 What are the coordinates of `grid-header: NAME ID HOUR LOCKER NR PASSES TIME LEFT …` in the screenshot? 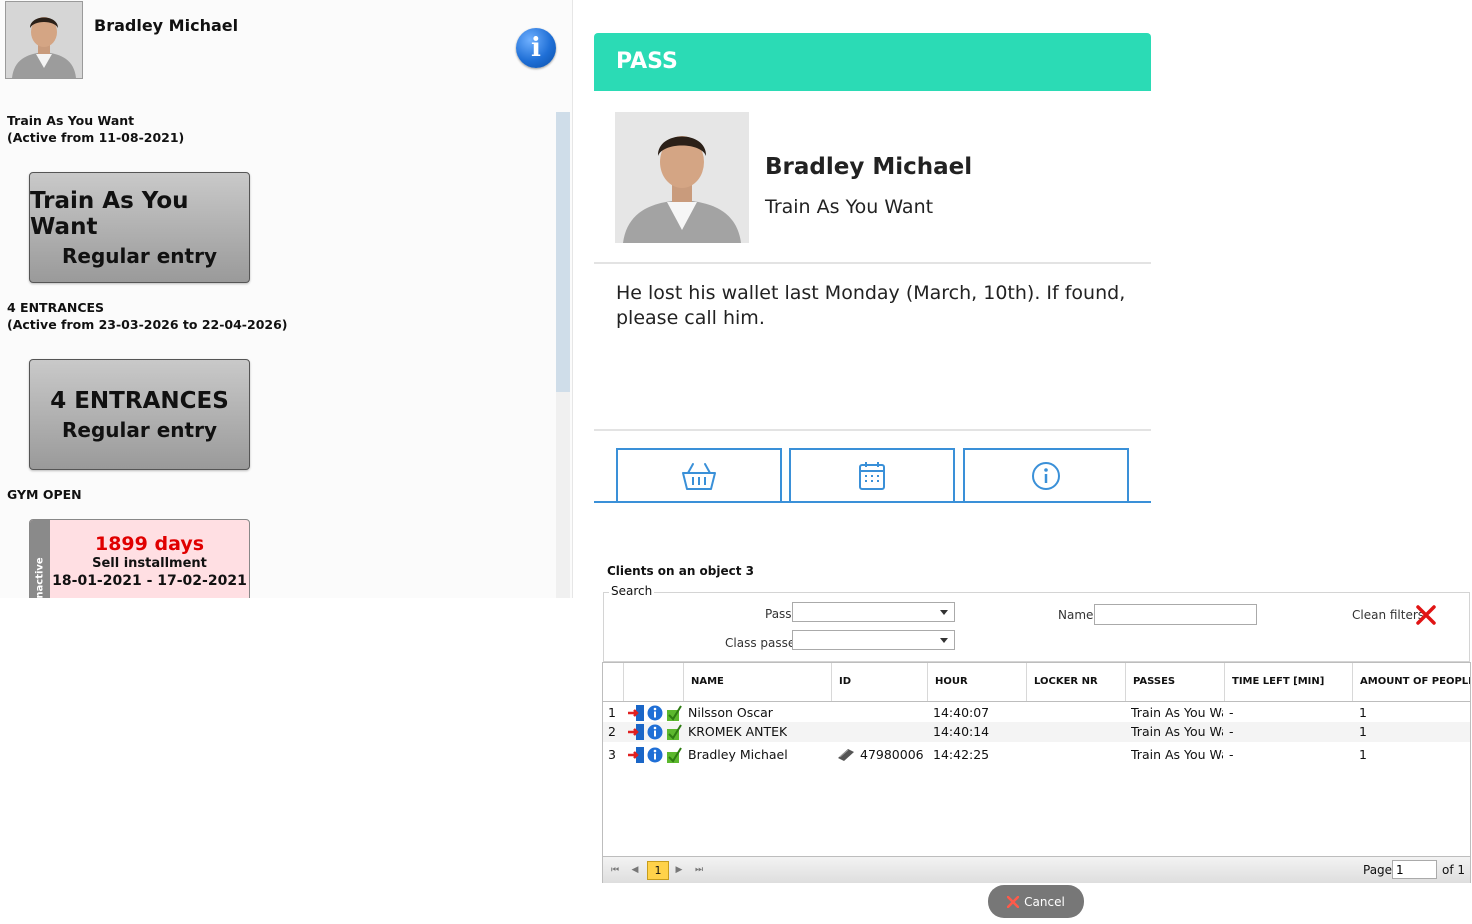 It's located at (1036, 682).